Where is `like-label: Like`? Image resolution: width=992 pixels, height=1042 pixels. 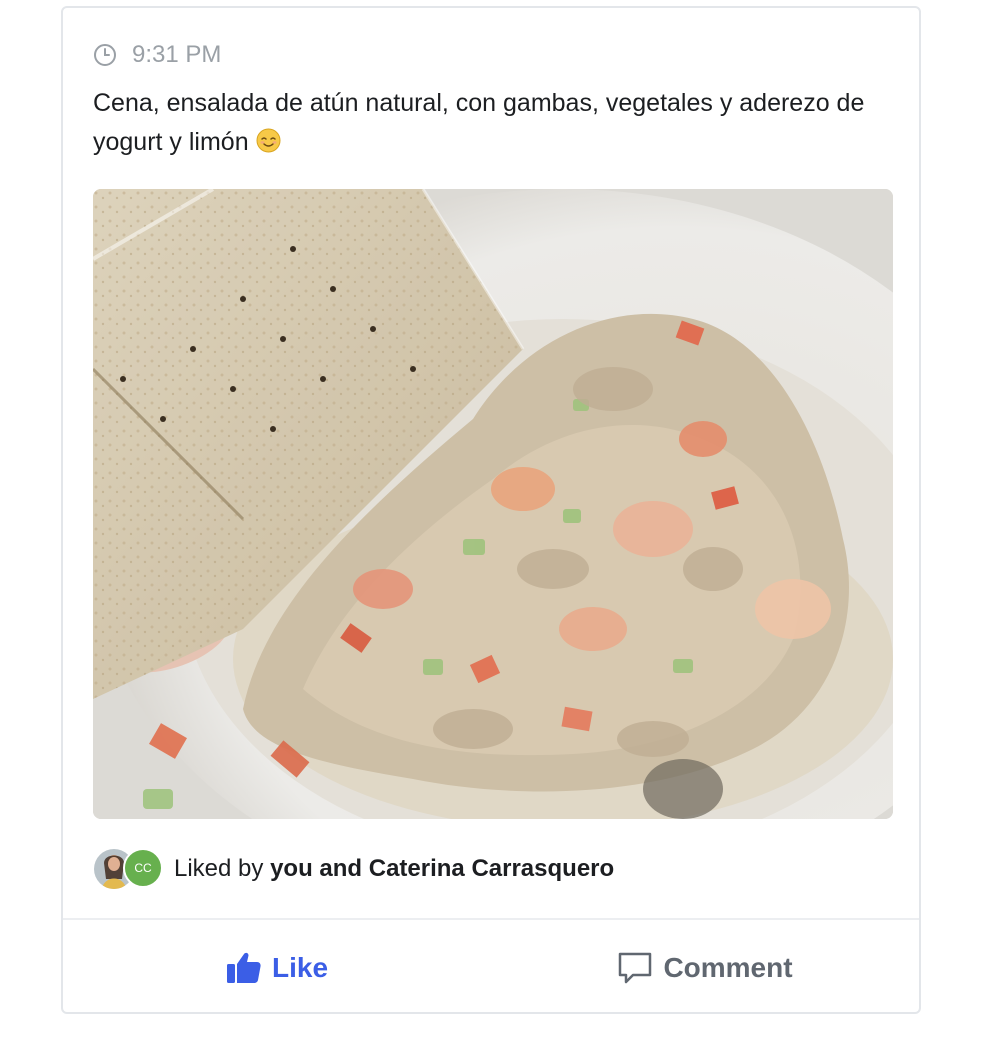 like-label: Like is located at coordinates (300, 967).